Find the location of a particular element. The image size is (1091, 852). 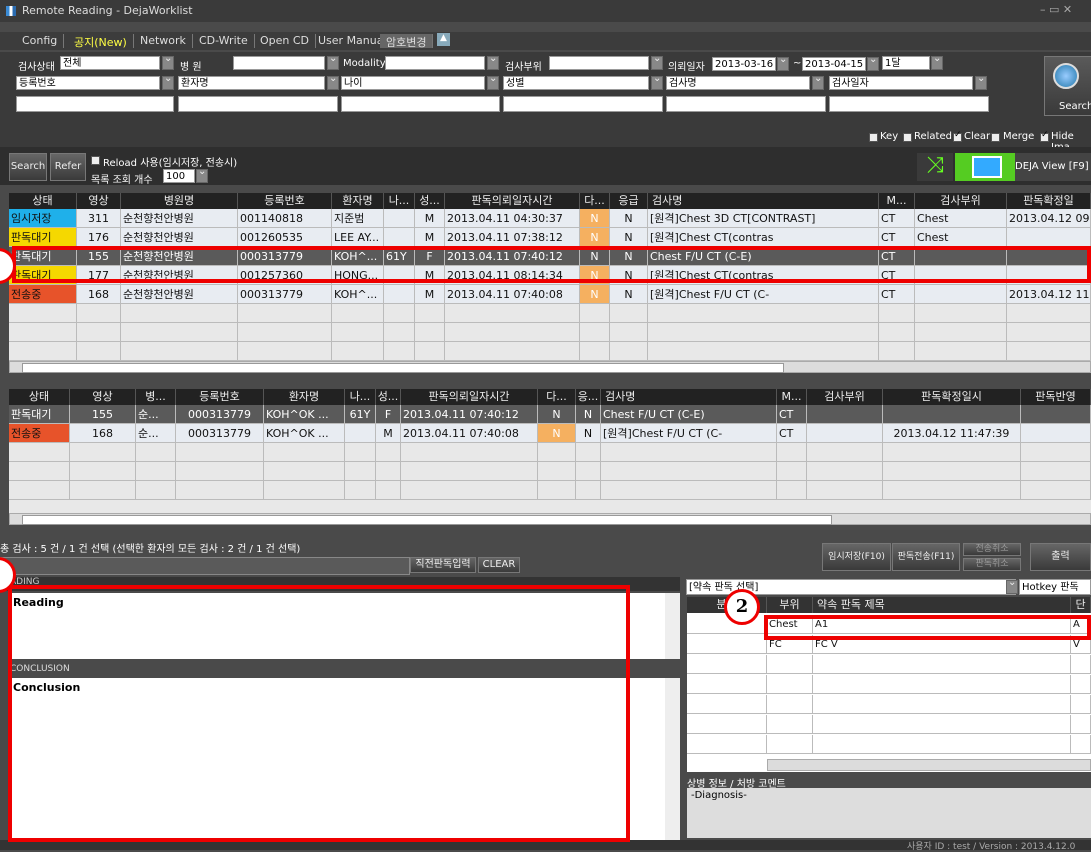

search-button: Search is located at coordinates (1067, 86).